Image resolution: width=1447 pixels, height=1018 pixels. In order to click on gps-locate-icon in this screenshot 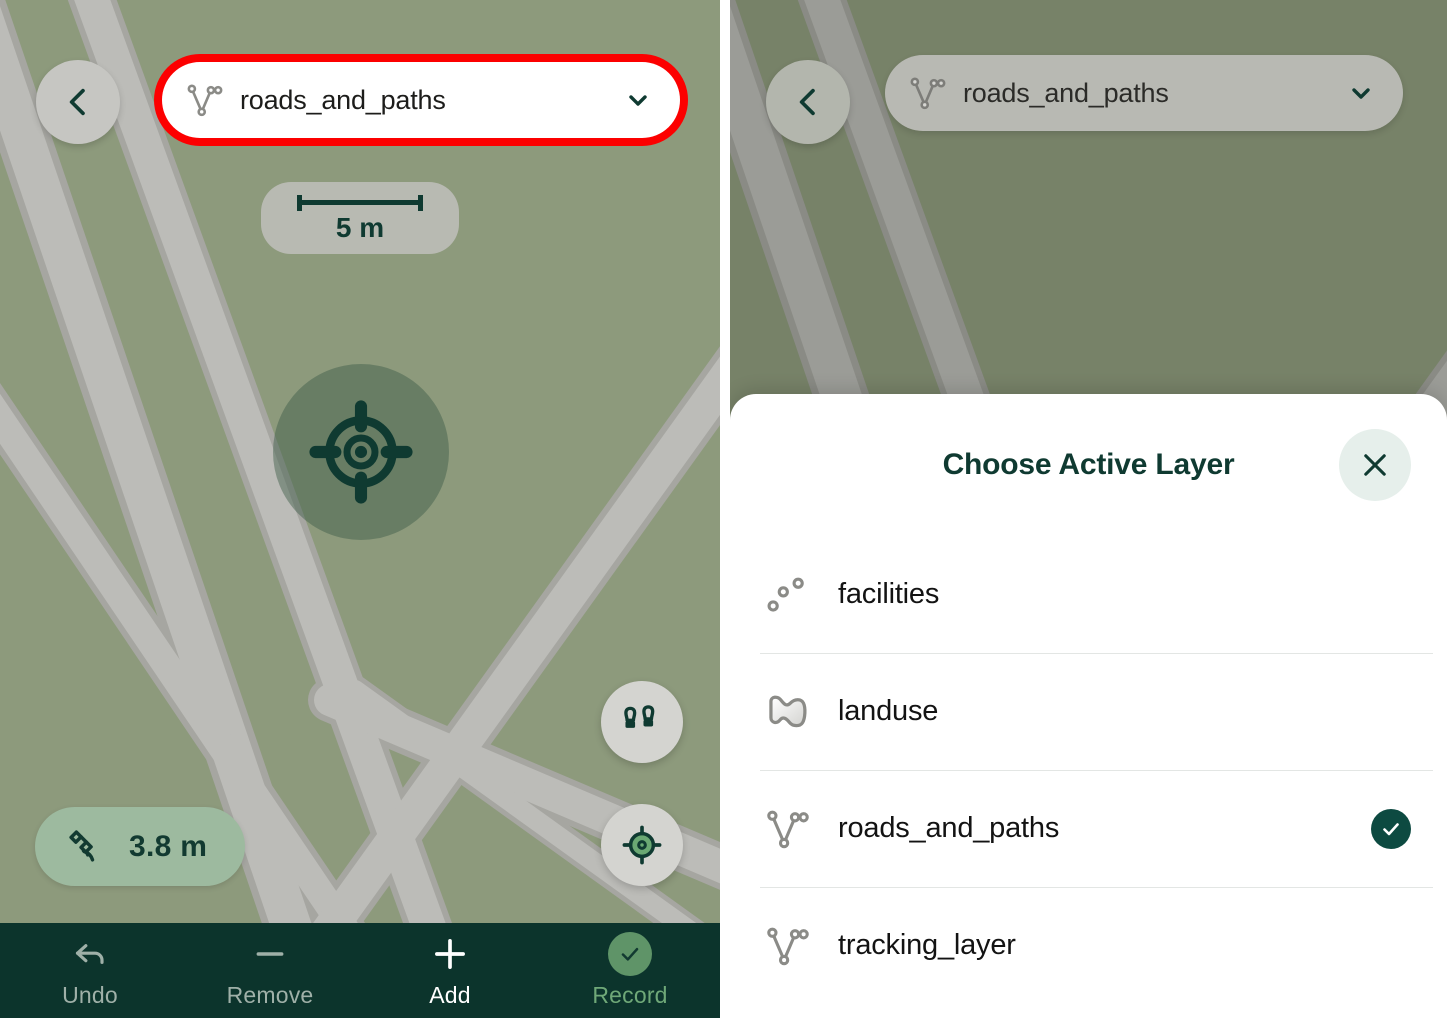, I will do `click(642, 845)`.